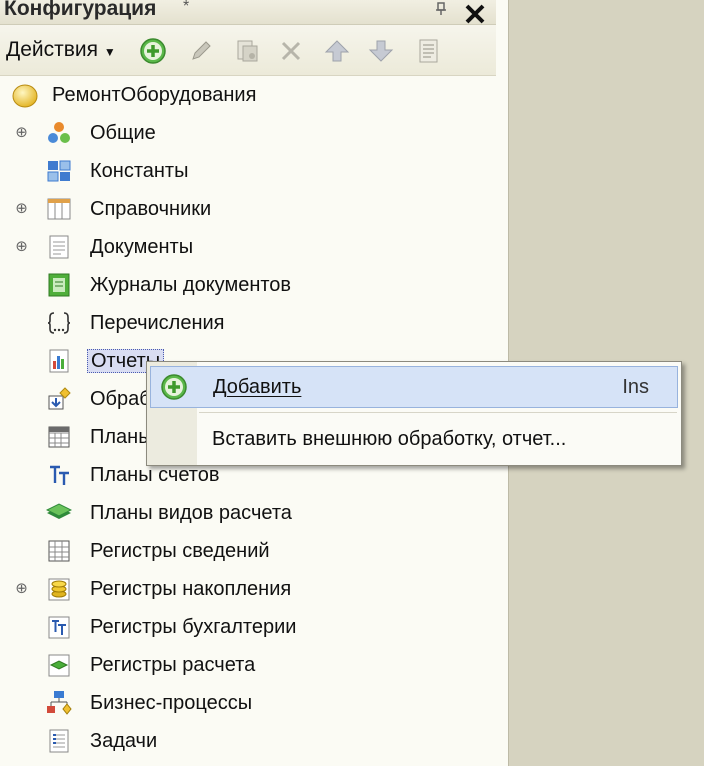 This screenshot has width=704, height=766. Describe the element at coordinates (124, 741) in the screenshot. I see `tree-item-label: Задачи` at that location.